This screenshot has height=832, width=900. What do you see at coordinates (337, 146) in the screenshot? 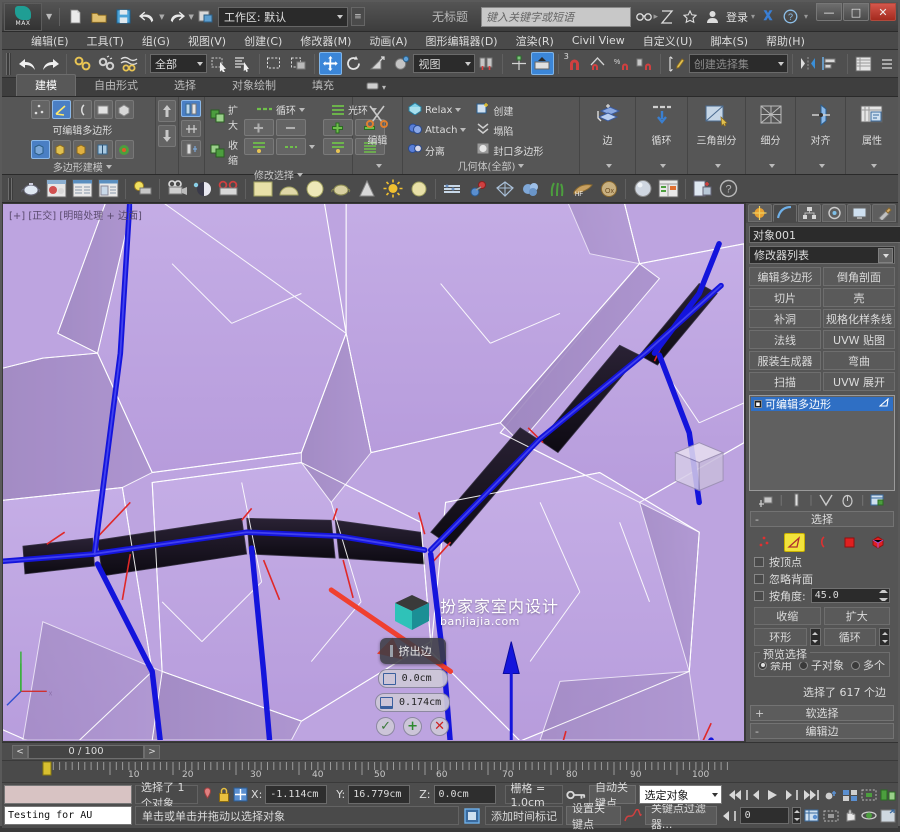
I see `loop-shift-button` at bounding box center [337, 146].